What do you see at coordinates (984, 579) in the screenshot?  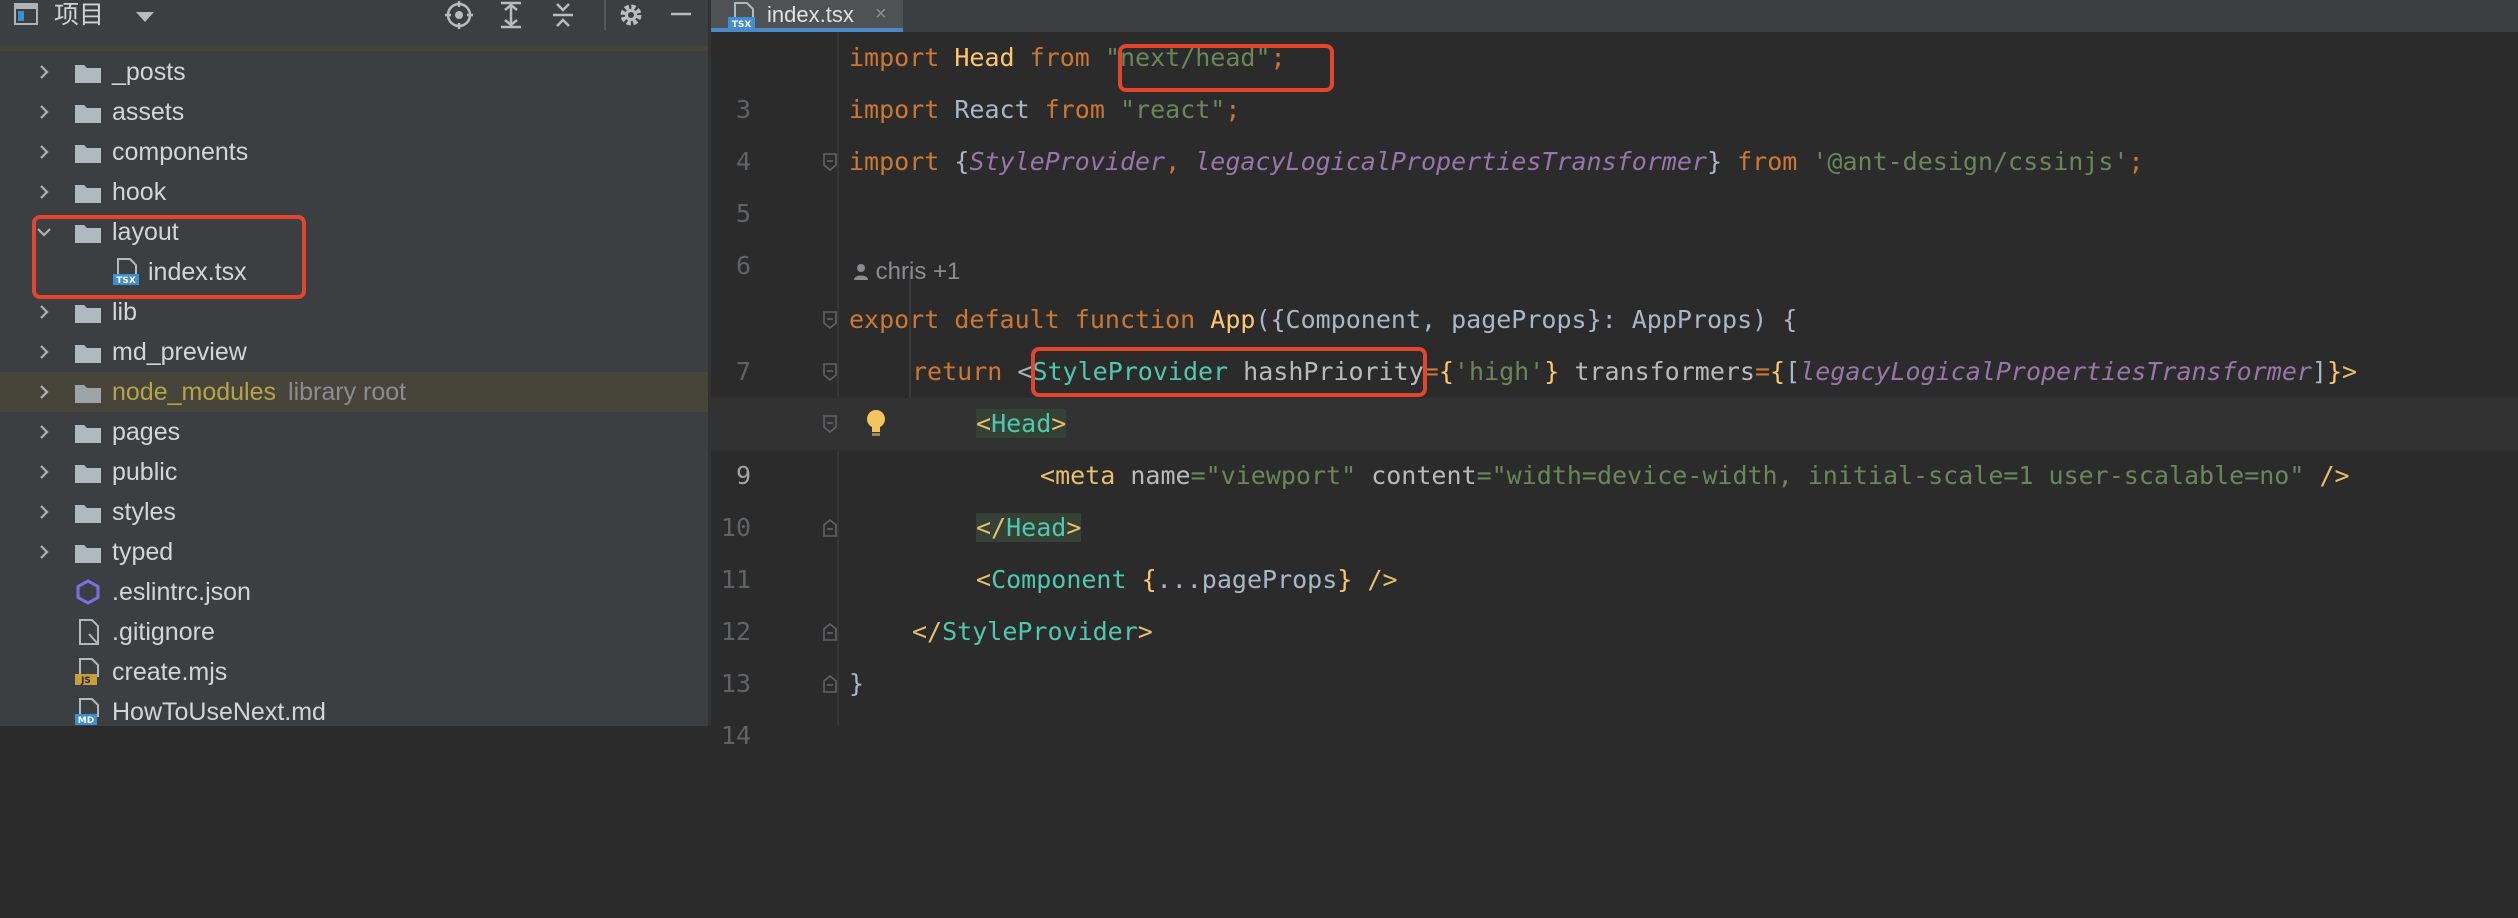 I see `tag-bracket: <` at bounding box center [984, 579].